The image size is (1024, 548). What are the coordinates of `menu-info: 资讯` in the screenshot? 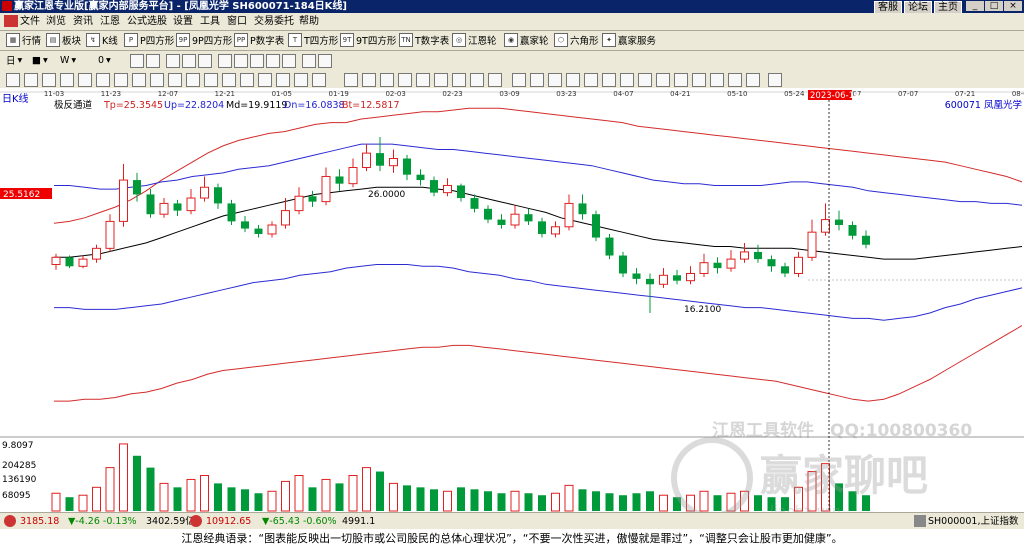 It's located at (83, 21).